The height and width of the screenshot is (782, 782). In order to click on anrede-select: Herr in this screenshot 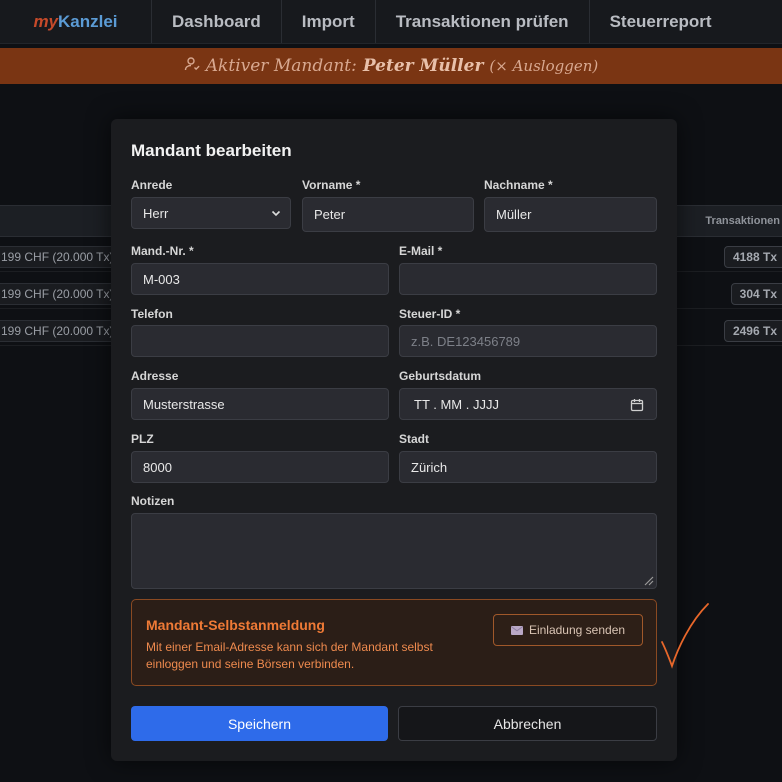, I will do `click(211, 213)`.